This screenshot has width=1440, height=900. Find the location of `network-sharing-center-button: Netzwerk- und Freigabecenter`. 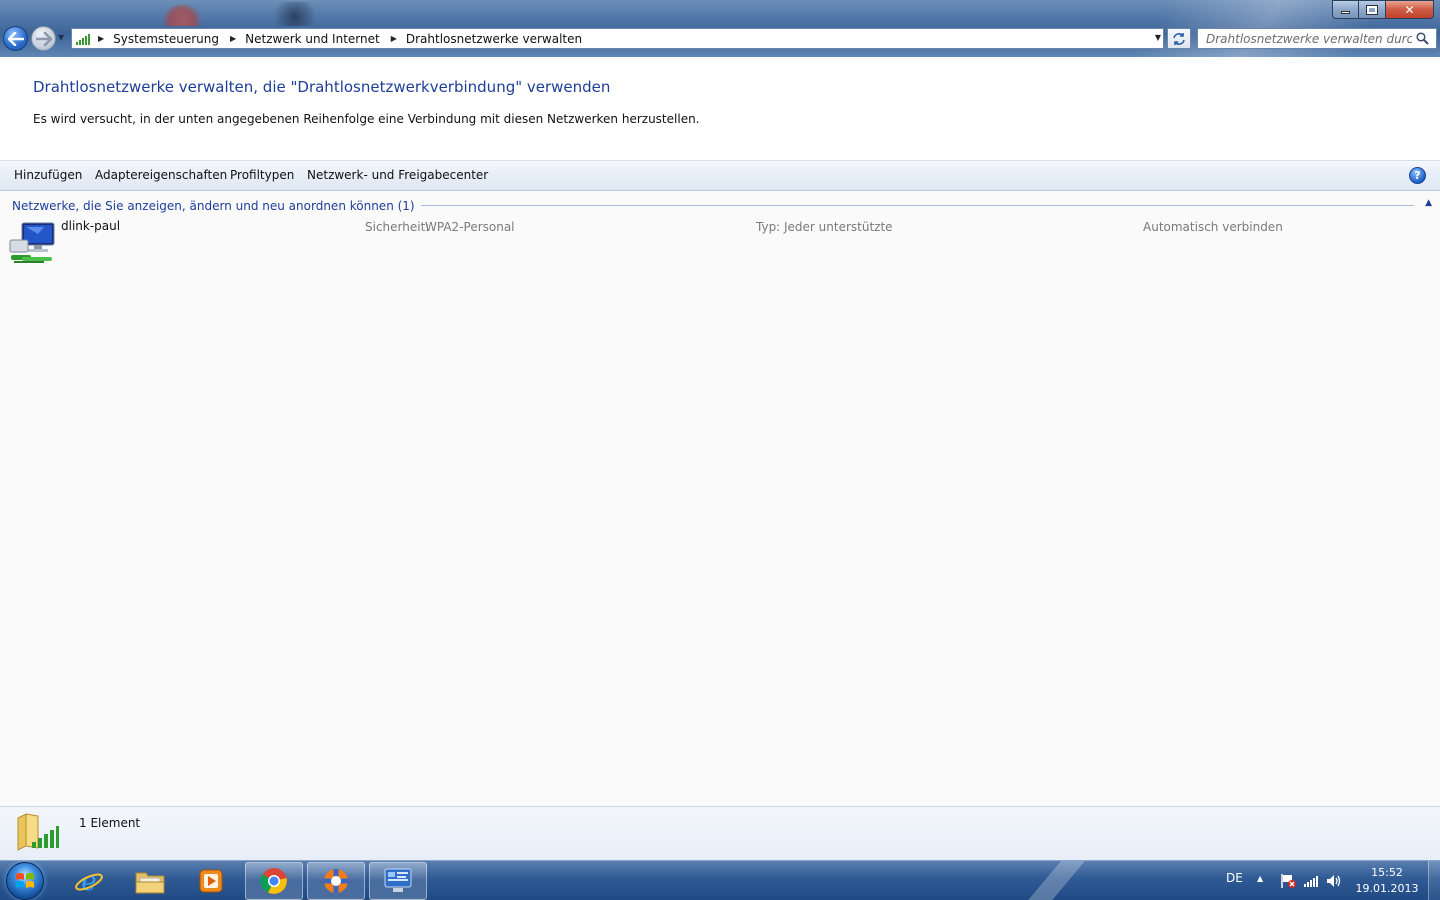

network-sharing-center-button: Netzwerk- und Freigabecenter is located at coordinates (397, 175).